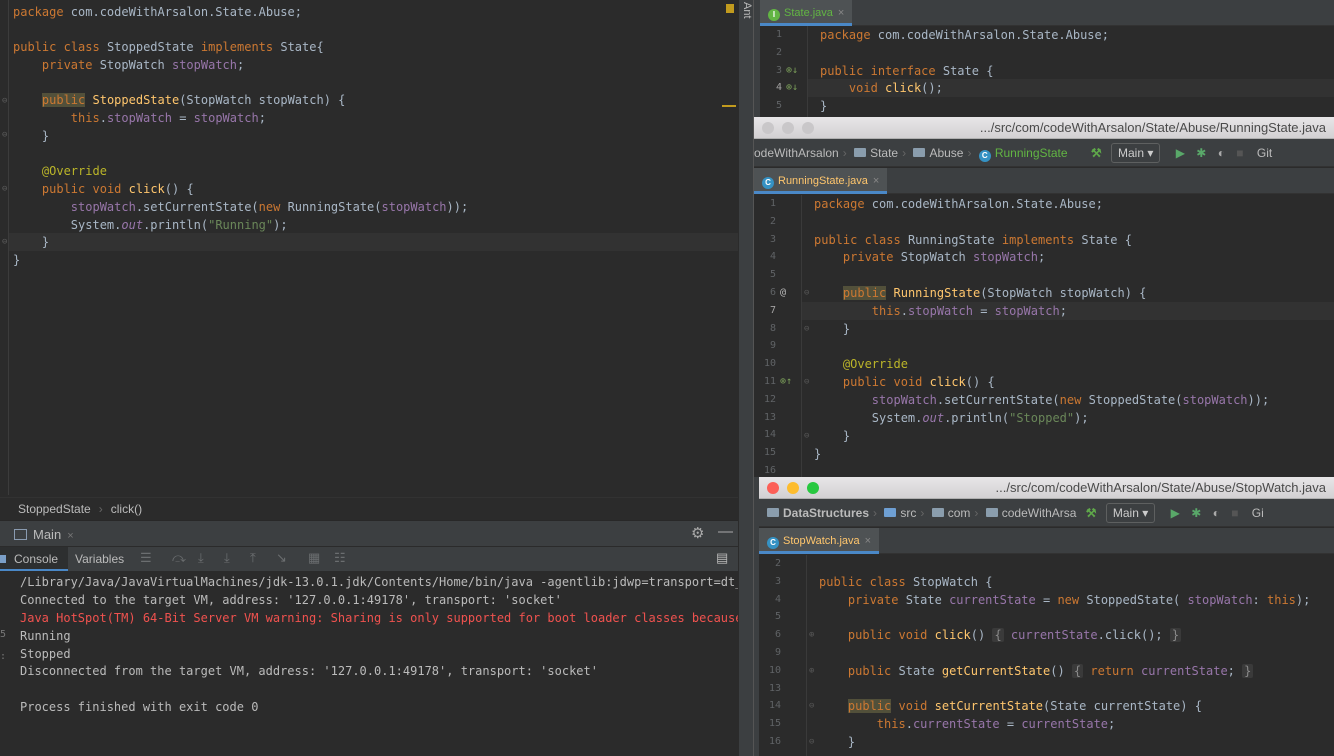 The width and height of the screenshot is (1334, 756). I want to click on restore-layout-icon: ▤, so click(722, 558).